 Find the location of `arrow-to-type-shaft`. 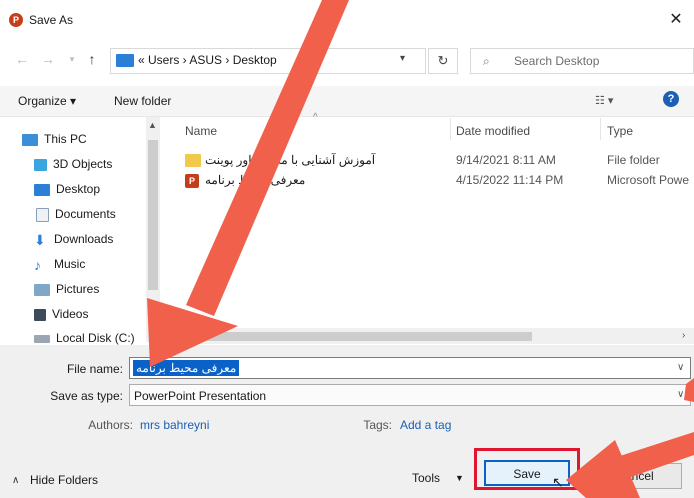

arrow-to-type-shaft is located at coordinates (689, 390).